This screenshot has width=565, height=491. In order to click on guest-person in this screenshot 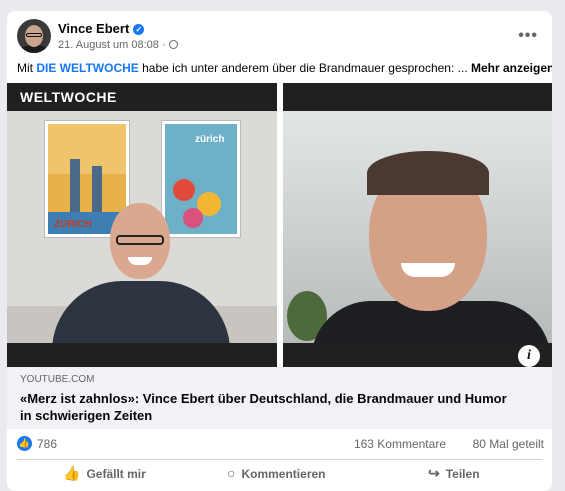, I will do `click(142, 282)`.